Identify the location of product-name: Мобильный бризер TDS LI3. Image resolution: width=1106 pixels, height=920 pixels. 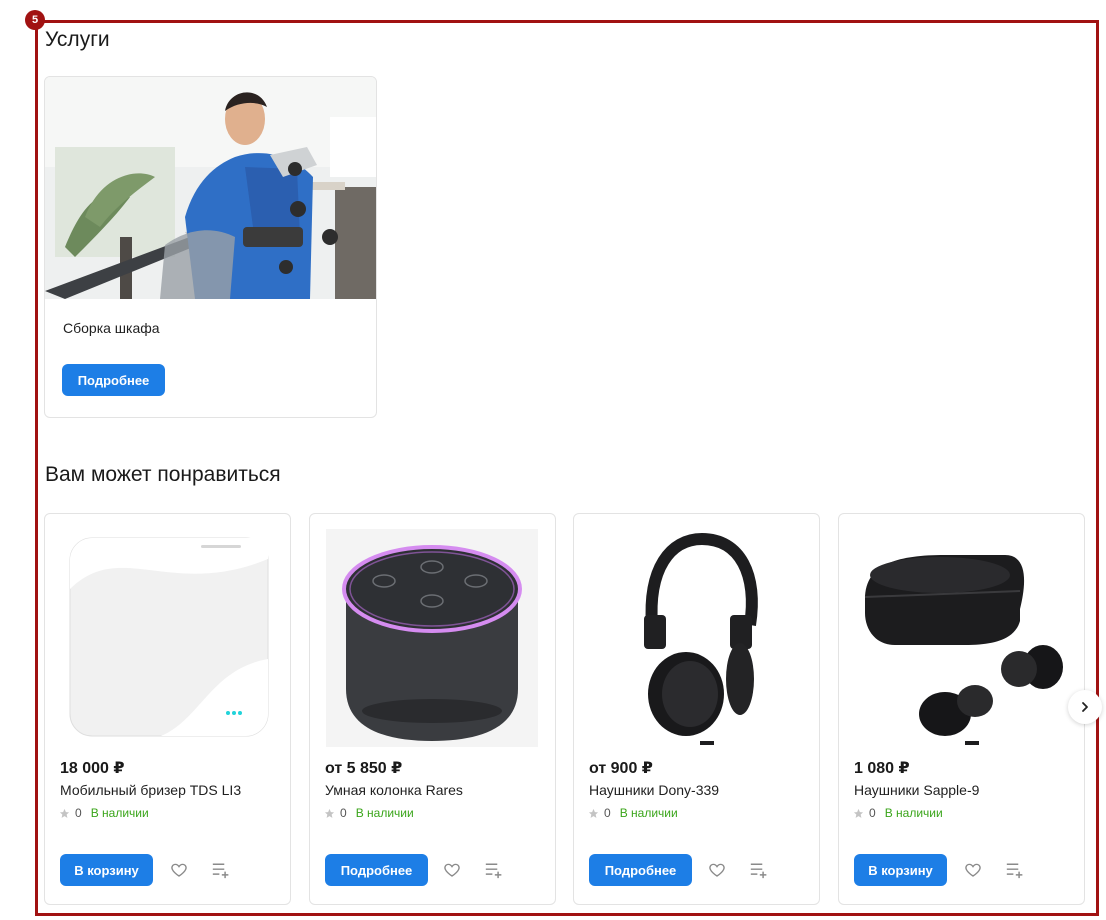
(150, 790).